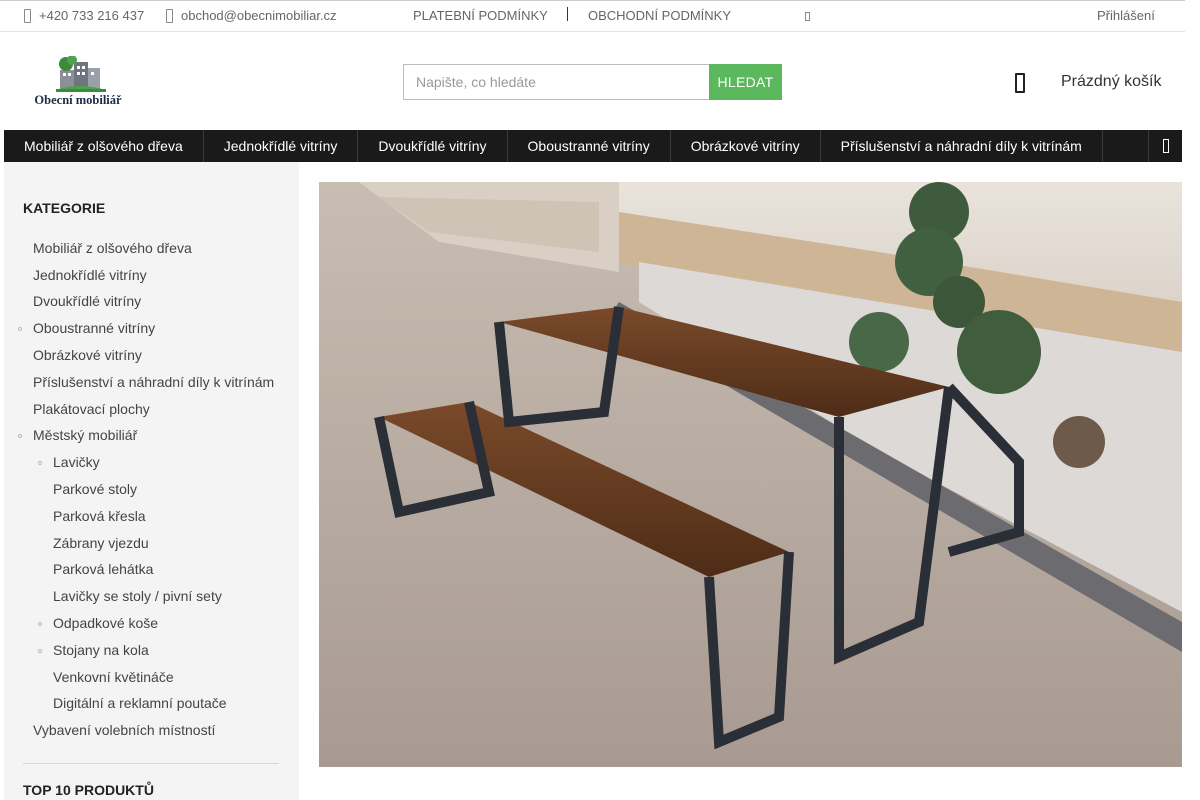  What do you see at coordinates (106, 623) in the screenshot?
I see `category-label: Odpadkové koše` at bounding box center [106, 623].